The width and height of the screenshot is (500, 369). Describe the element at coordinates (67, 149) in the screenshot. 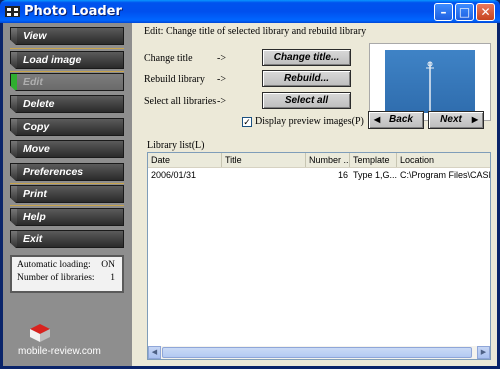

I see `nav-move-button: Move` at that location.